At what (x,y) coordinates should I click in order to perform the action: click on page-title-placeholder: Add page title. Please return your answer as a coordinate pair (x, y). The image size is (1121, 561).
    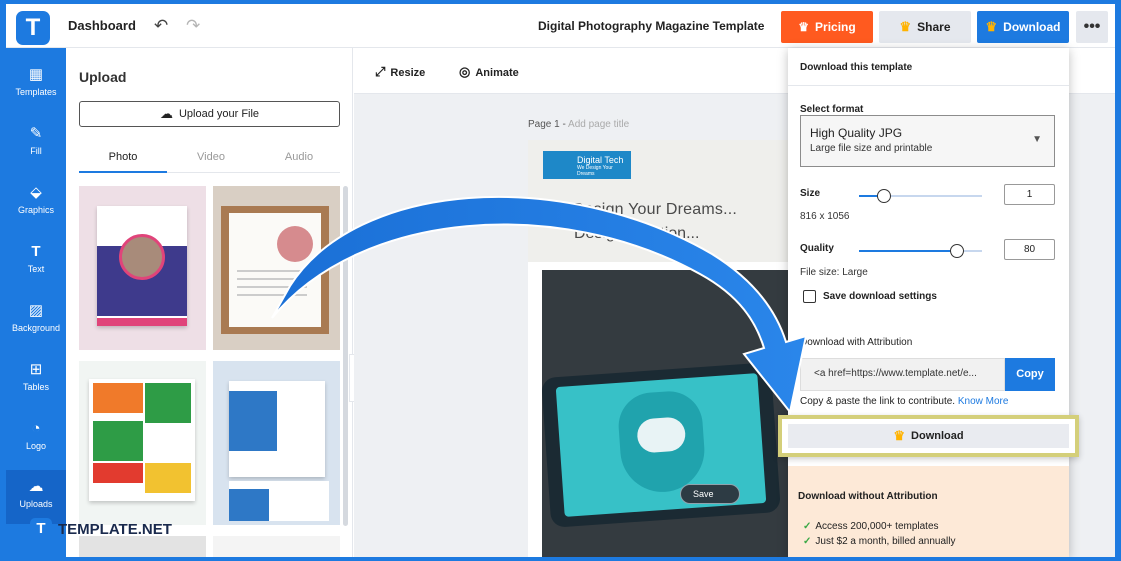
    Looking at the image, I should click on (598, 124).